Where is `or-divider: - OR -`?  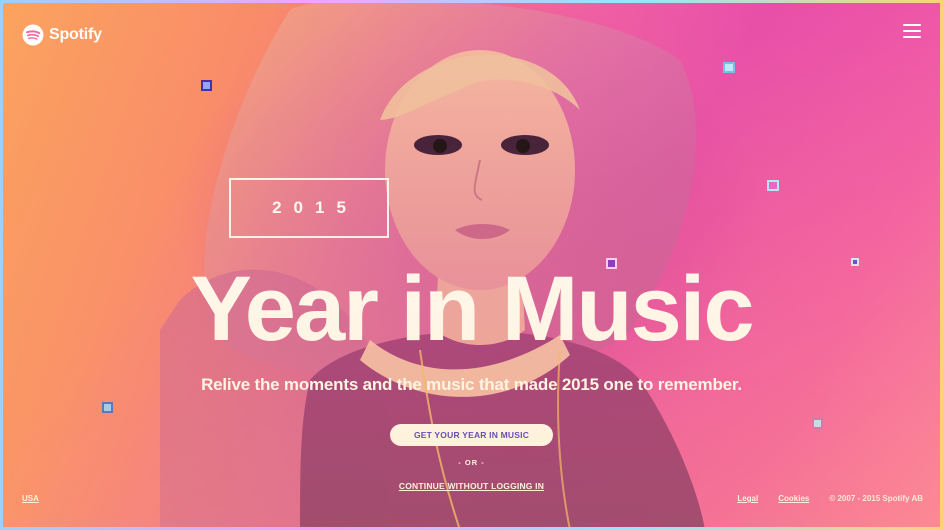 or-divider: - OR - is located at coordinates (471, 462).